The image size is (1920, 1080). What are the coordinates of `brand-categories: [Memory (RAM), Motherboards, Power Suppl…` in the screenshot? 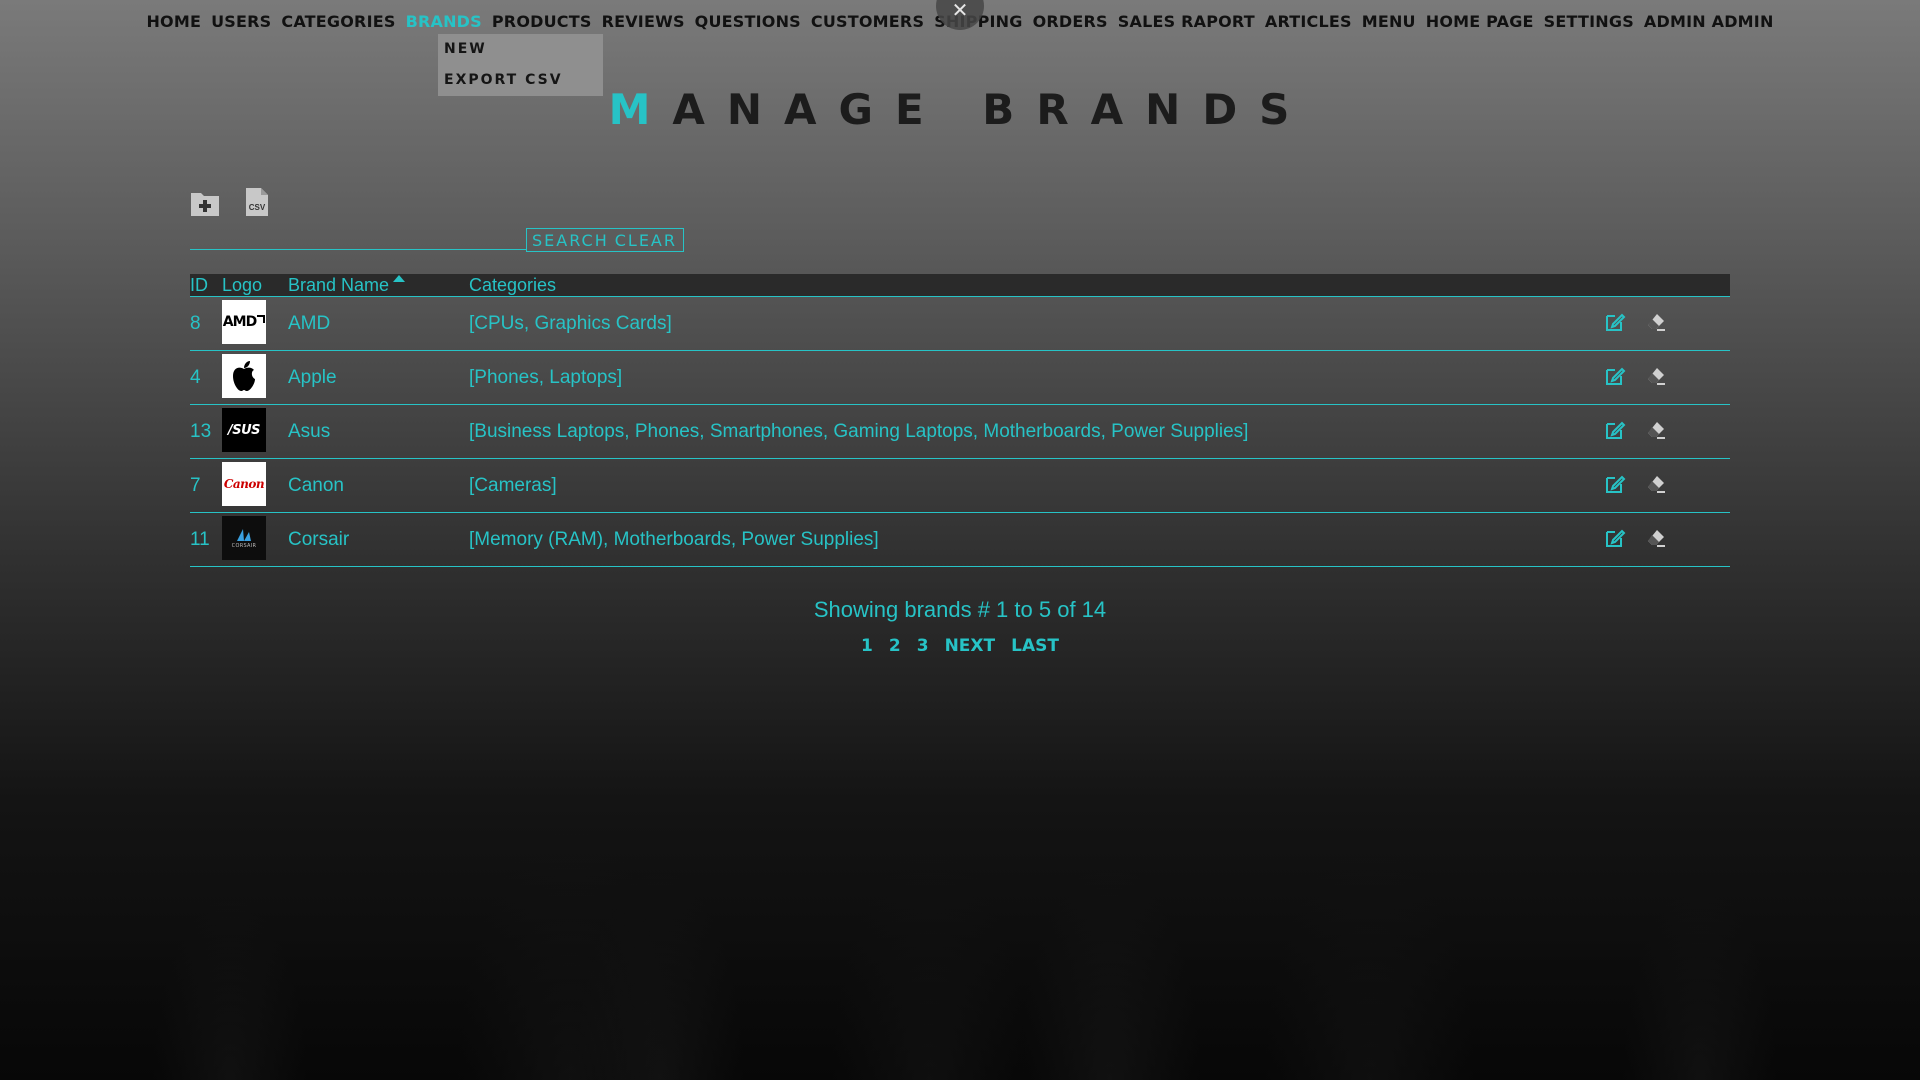 It's located at (674, 539).